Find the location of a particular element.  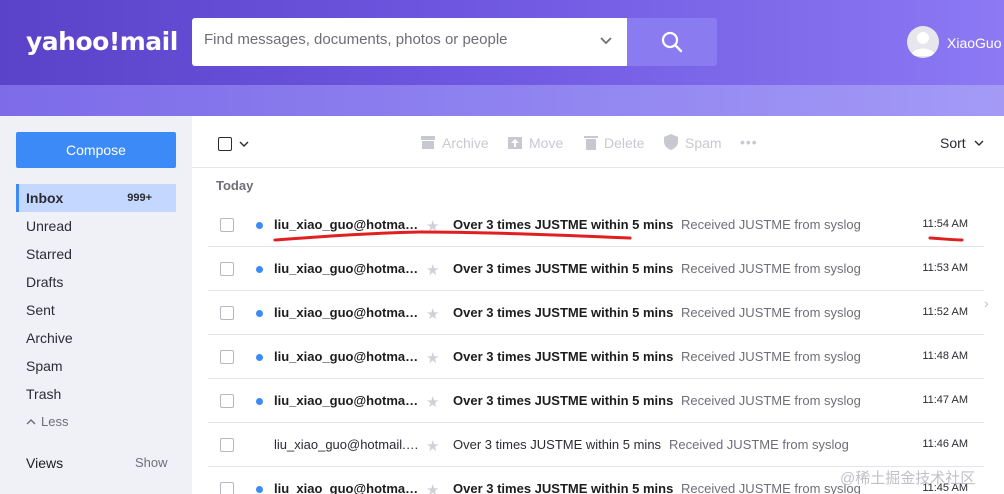

sidebar-item-label: Starred is located at coordinates (49, 254).